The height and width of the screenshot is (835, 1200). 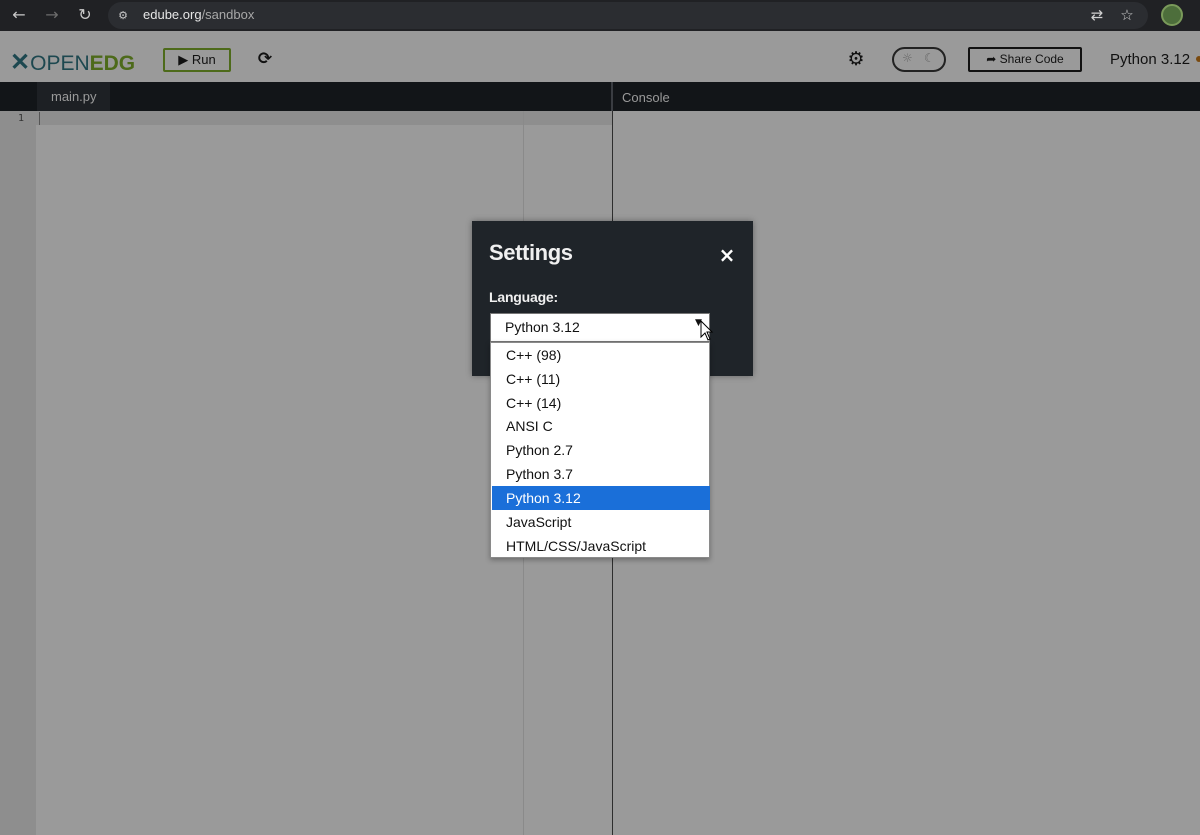 I want to click on tab-main-py: main.py, so click(x=73, y=96).